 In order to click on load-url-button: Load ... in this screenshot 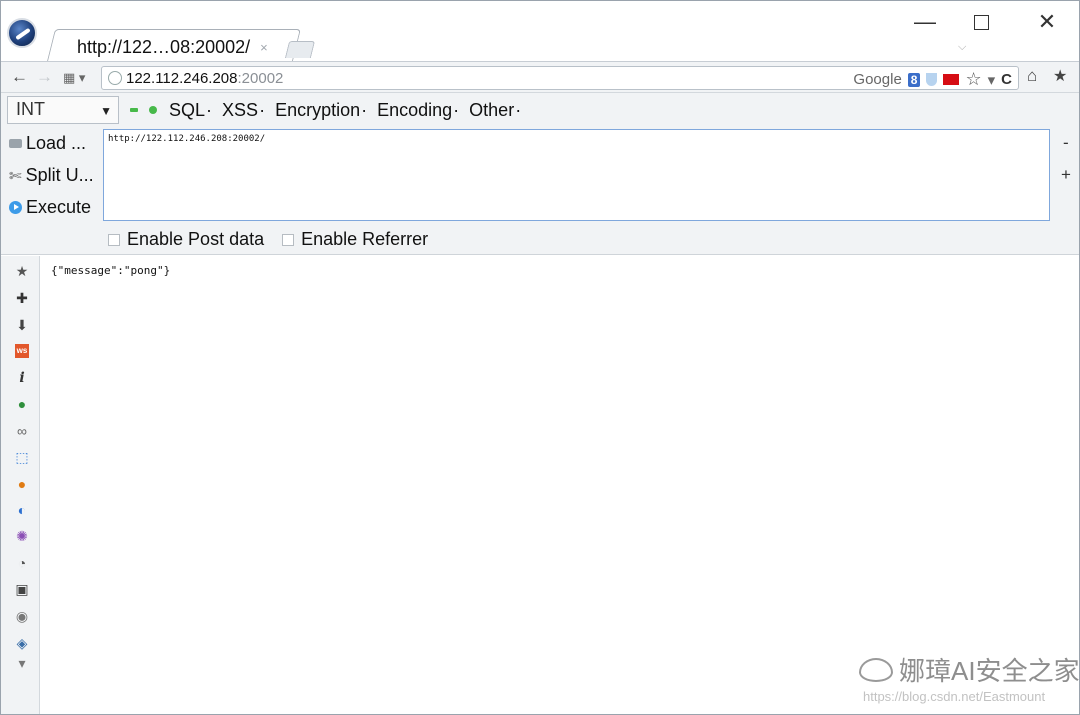, I will do `click(47, 143)`.